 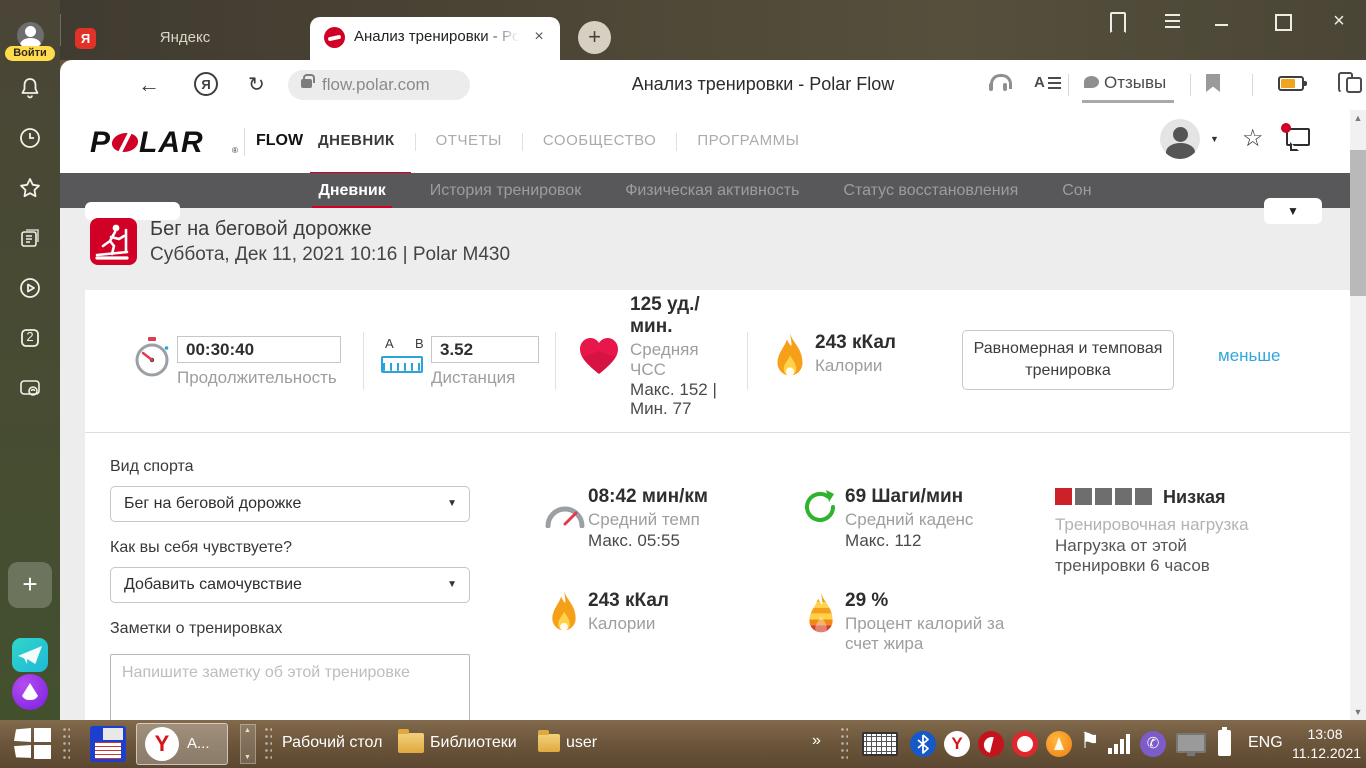 What do you see at coordinates (108, 744) in the screenshot?
I see `save-shortcut-icon` at bounding box center [108, 744].